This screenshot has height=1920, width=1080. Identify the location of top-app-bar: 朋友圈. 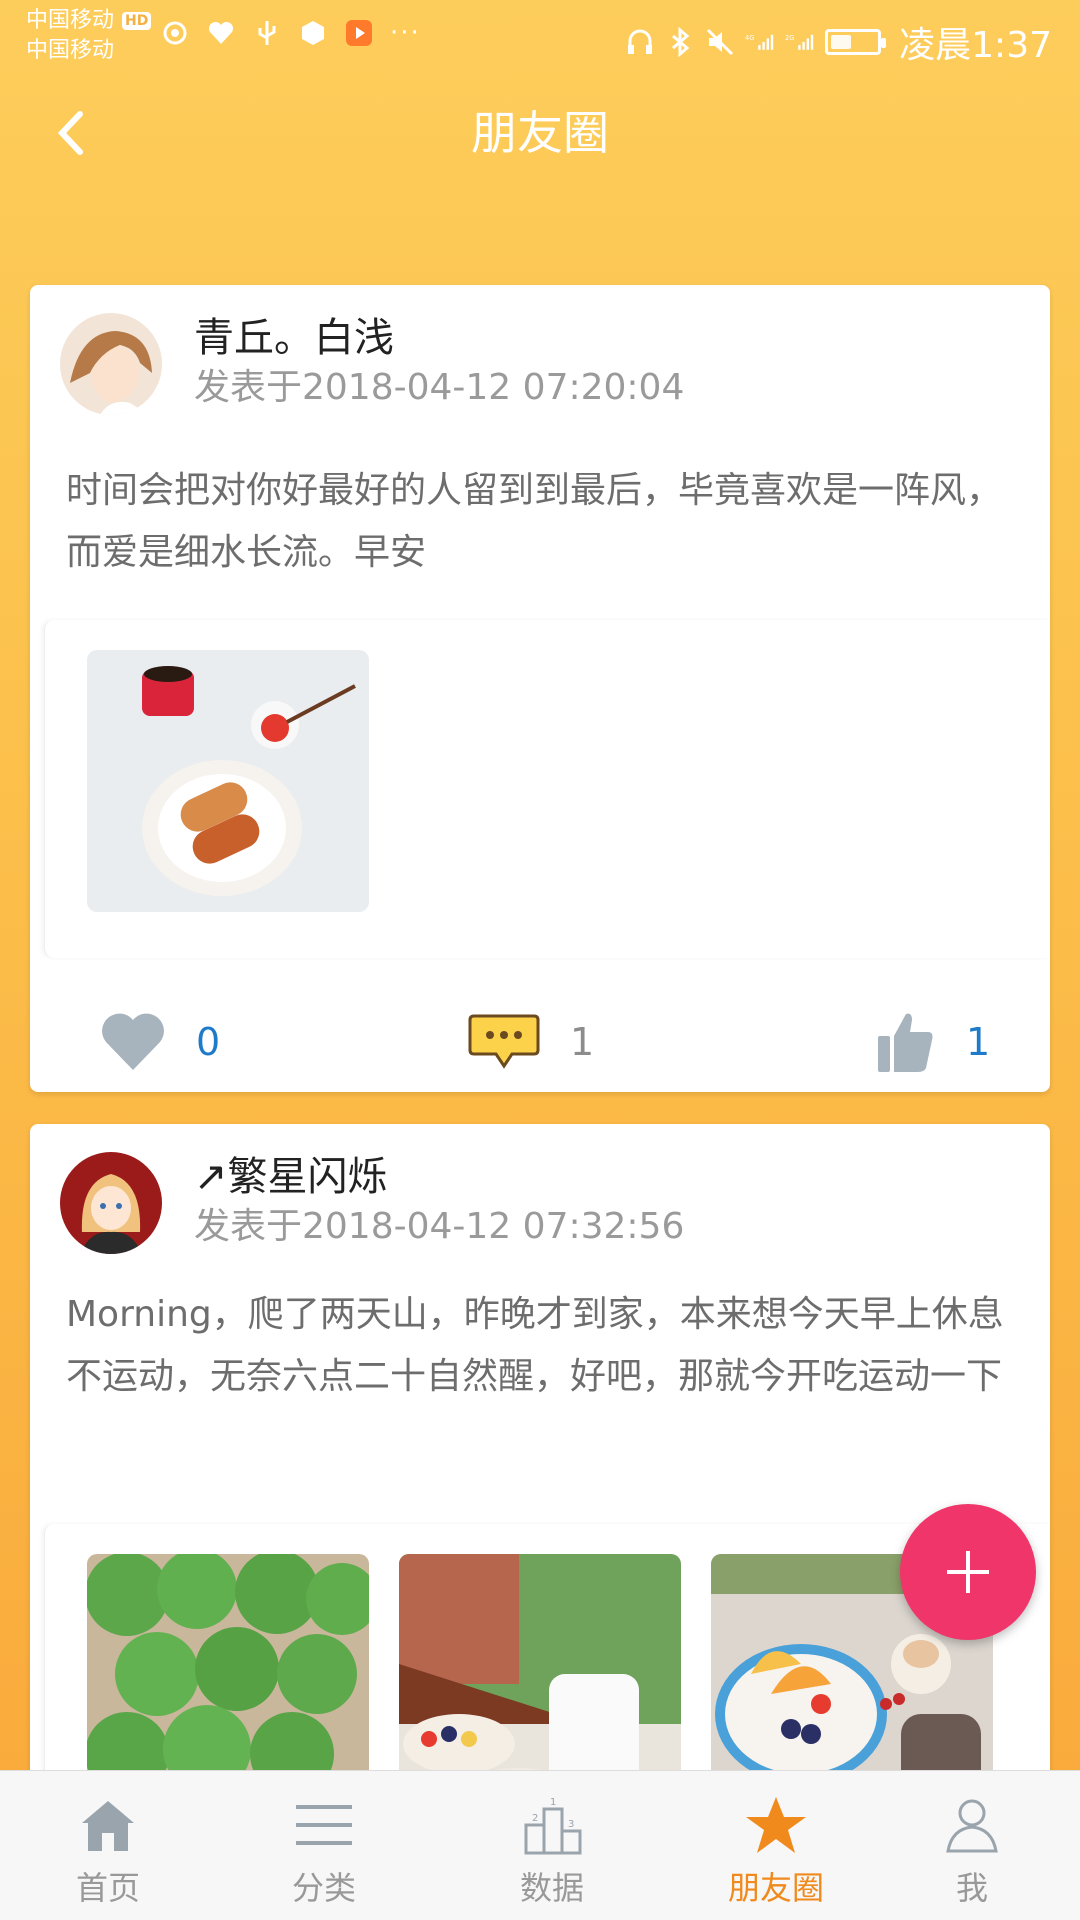
(540, 135).